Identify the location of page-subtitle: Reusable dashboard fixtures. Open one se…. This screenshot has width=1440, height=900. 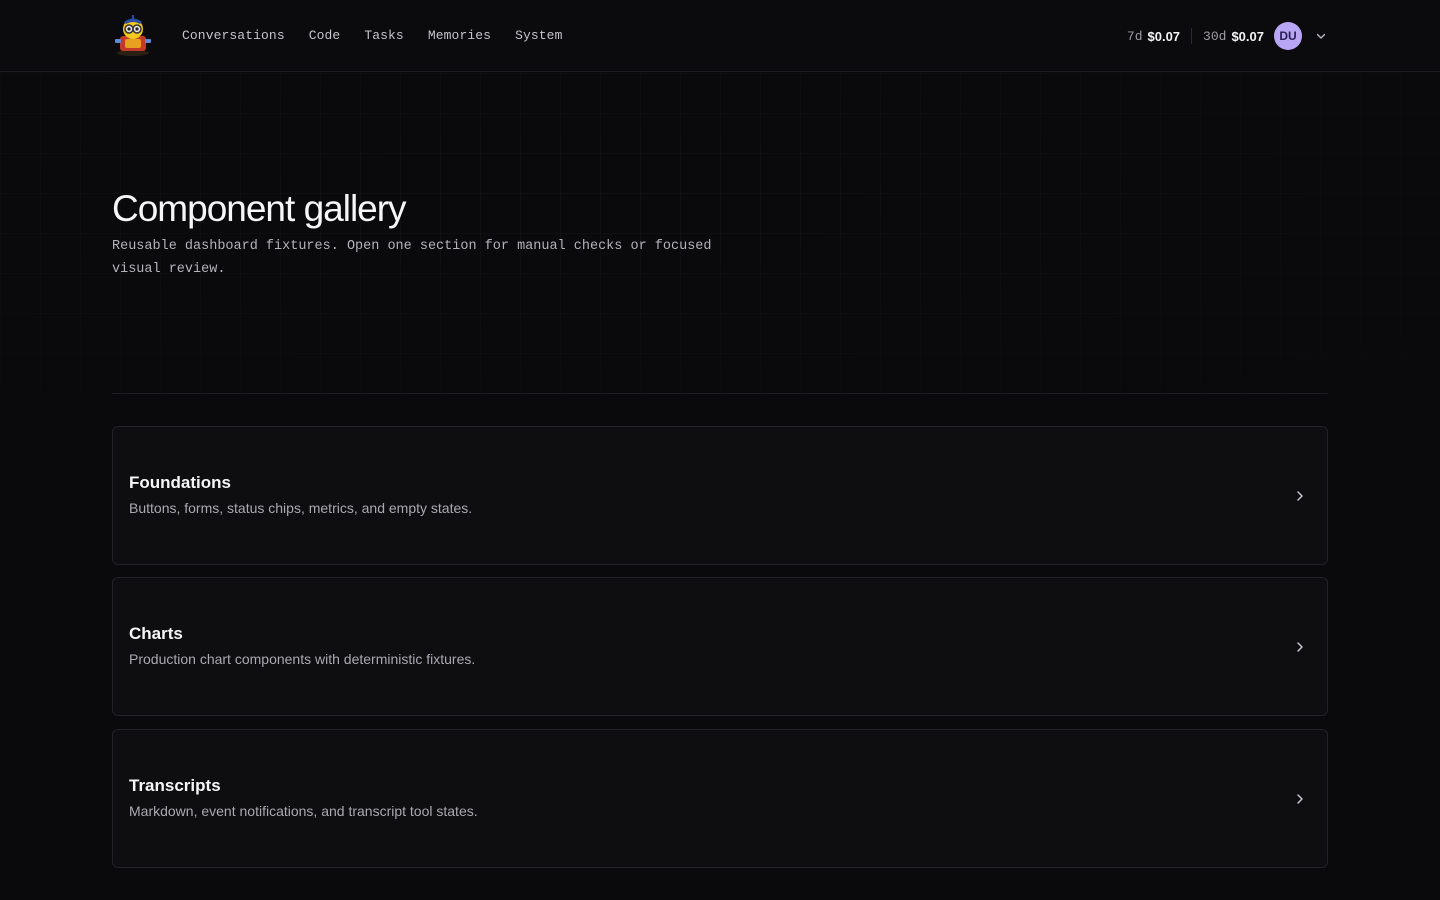
(412, 258).